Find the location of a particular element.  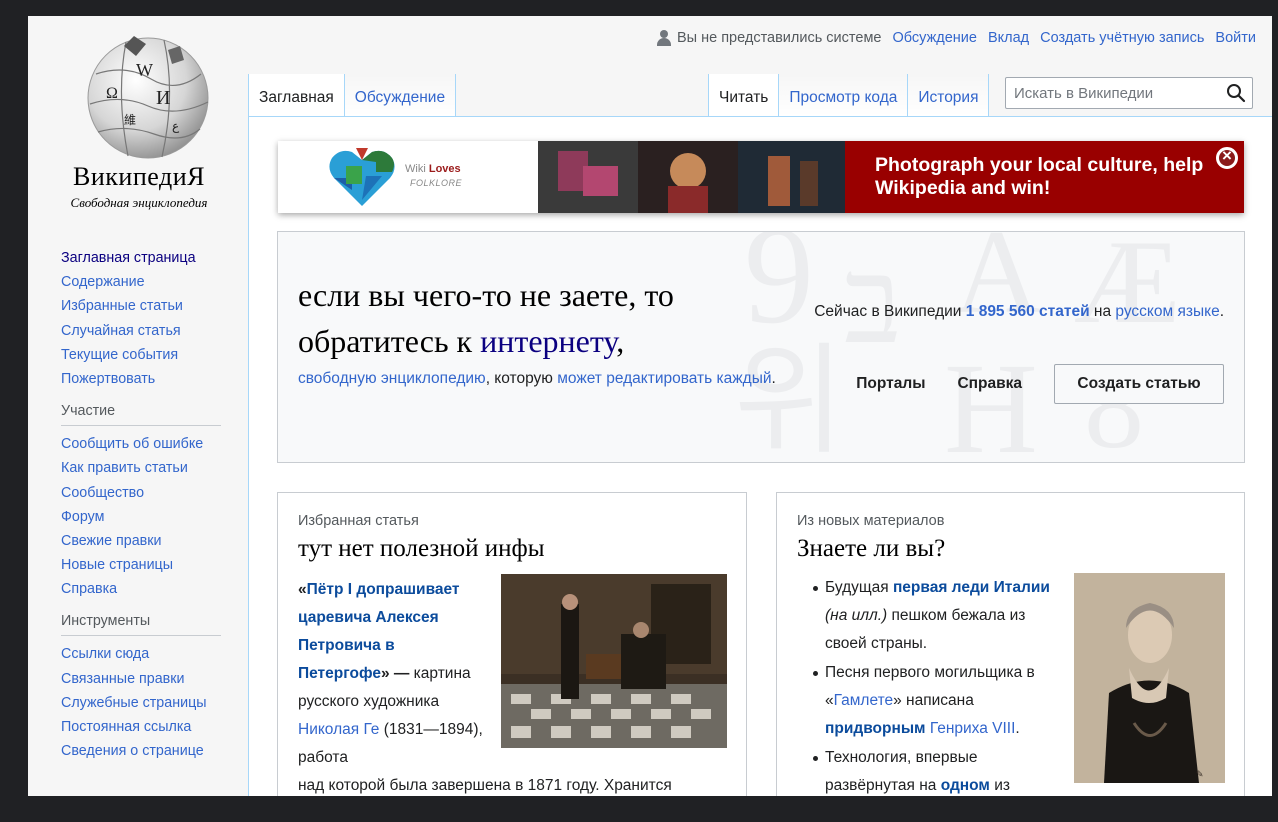

svg-text: ع is located at coordinates (176, 126).